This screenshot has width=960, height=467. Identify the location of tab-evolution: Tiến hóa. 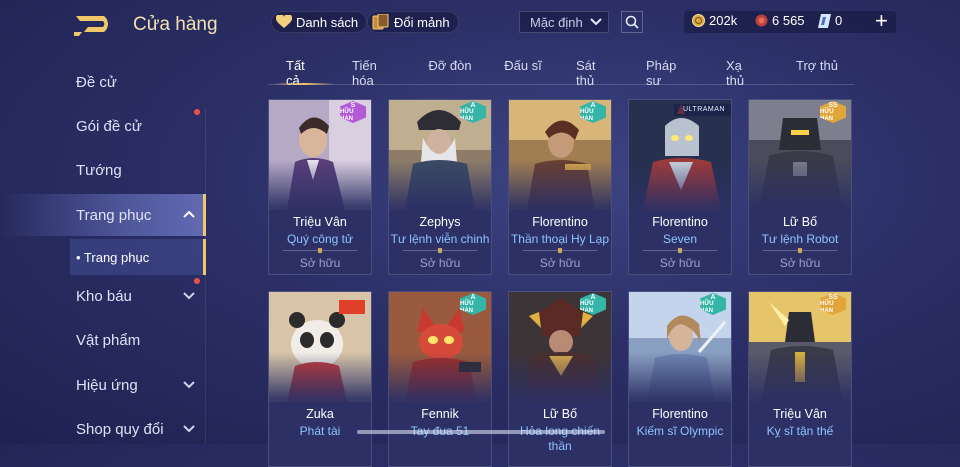
(376, 73).